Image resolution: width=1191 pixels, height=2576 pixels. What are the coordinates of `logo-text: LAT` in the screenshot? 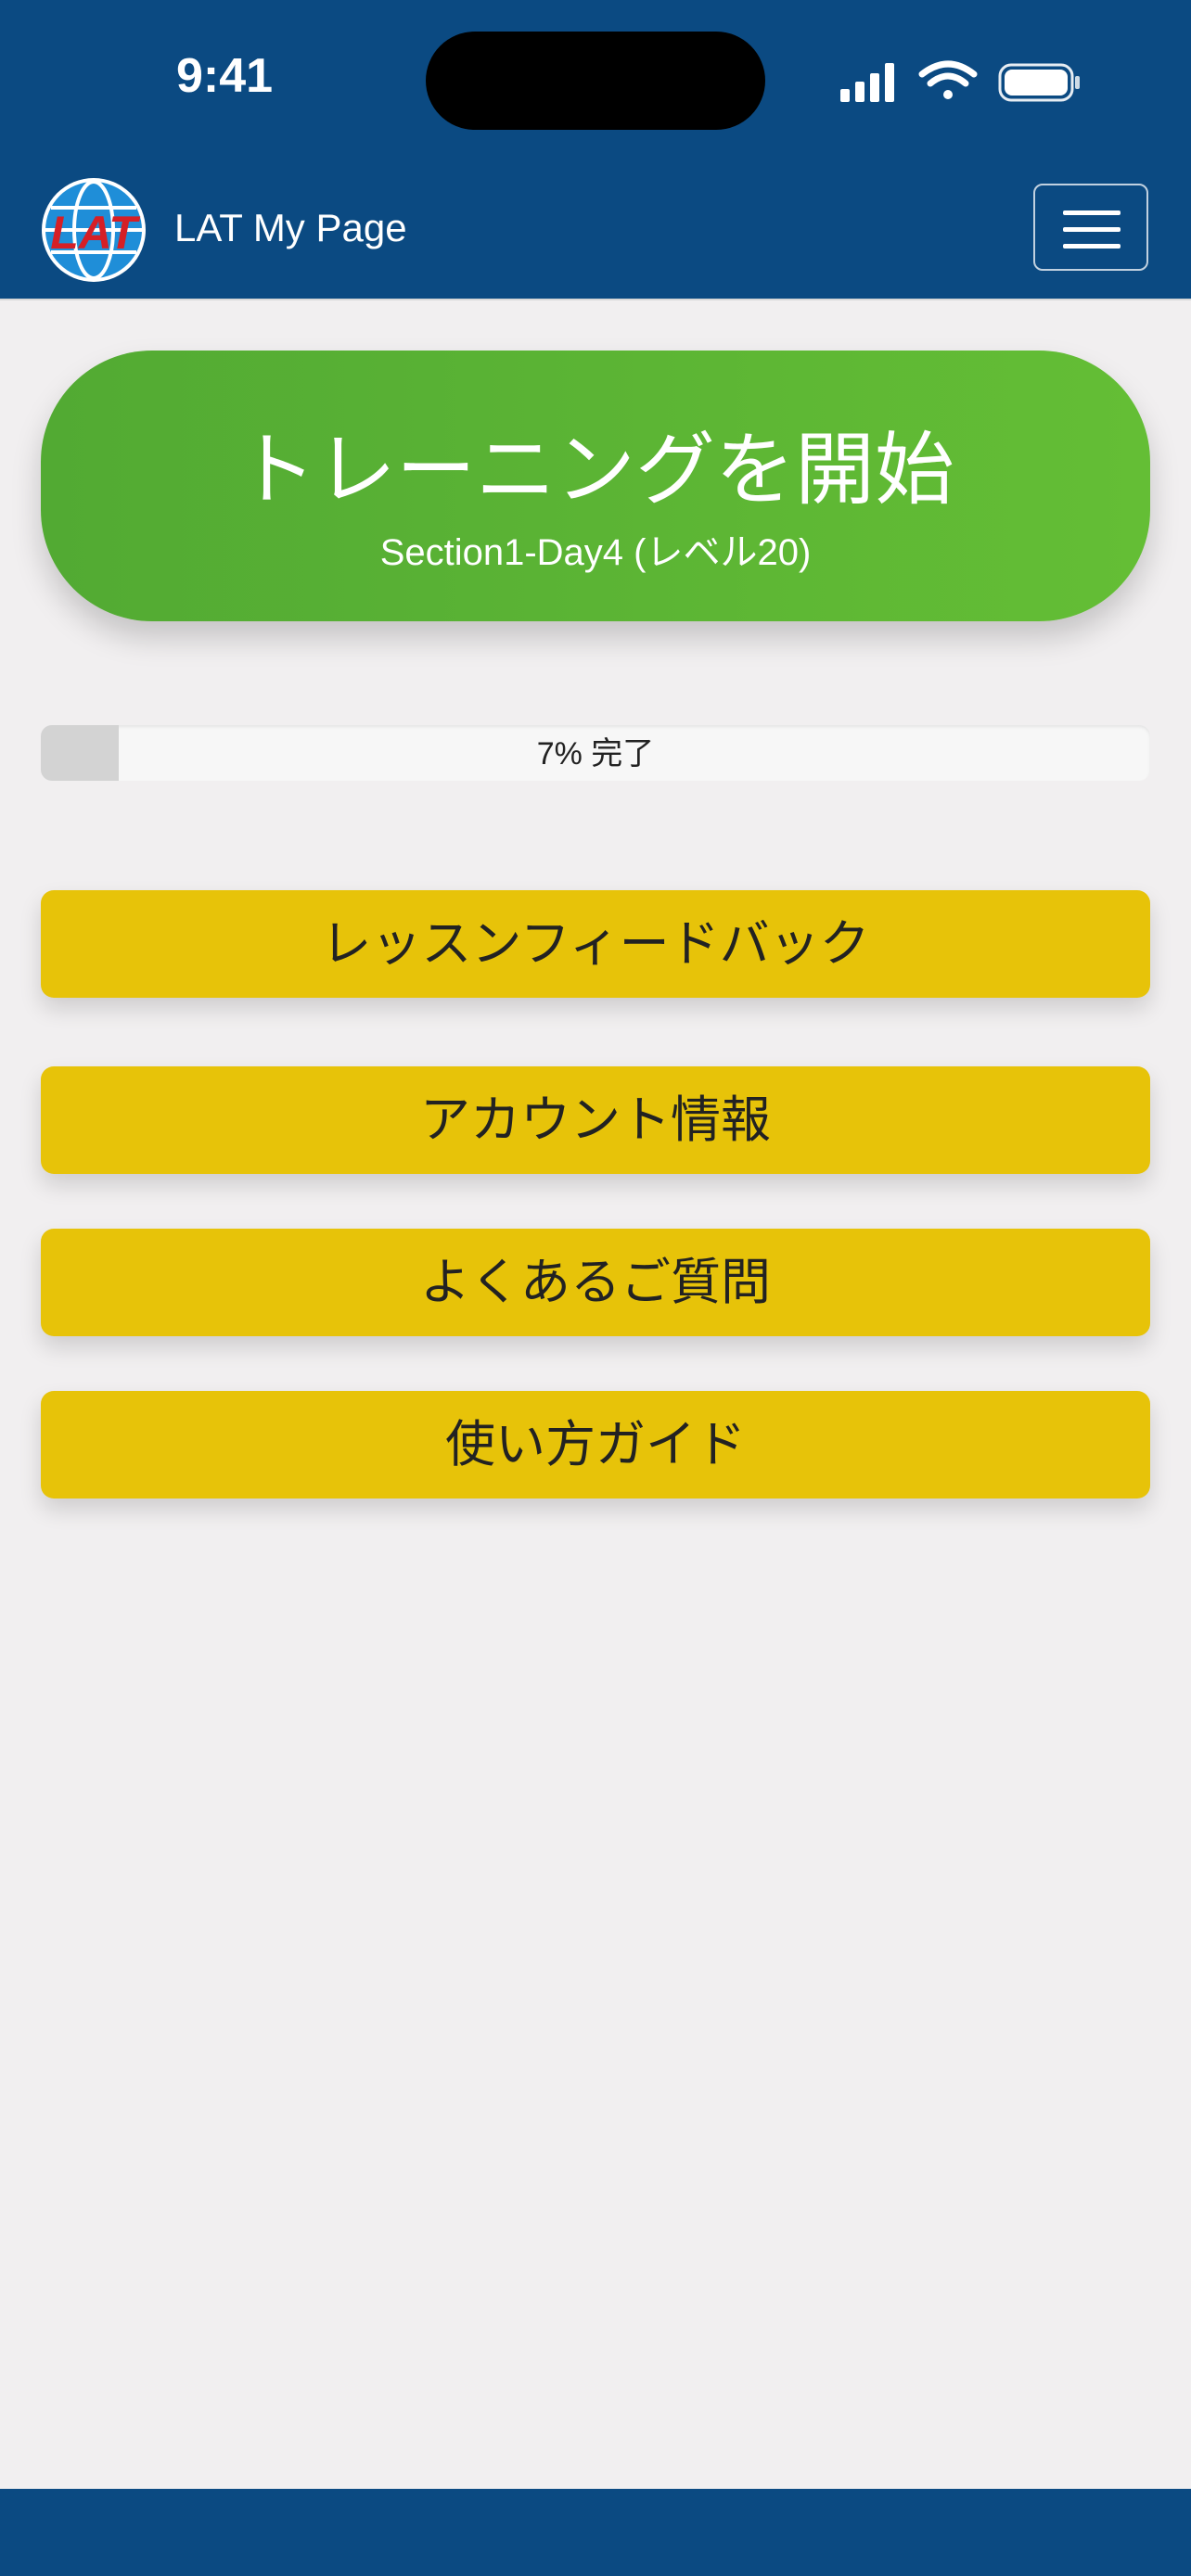 It's located at (95, 233).